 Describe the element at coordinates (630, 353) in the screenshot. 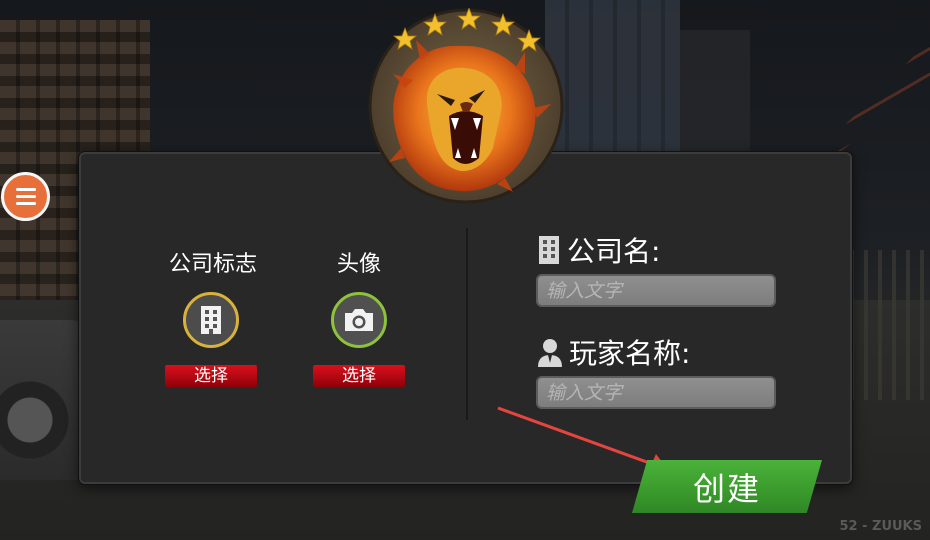

I see `player-name-label-text: 玩家名称:` at that location.